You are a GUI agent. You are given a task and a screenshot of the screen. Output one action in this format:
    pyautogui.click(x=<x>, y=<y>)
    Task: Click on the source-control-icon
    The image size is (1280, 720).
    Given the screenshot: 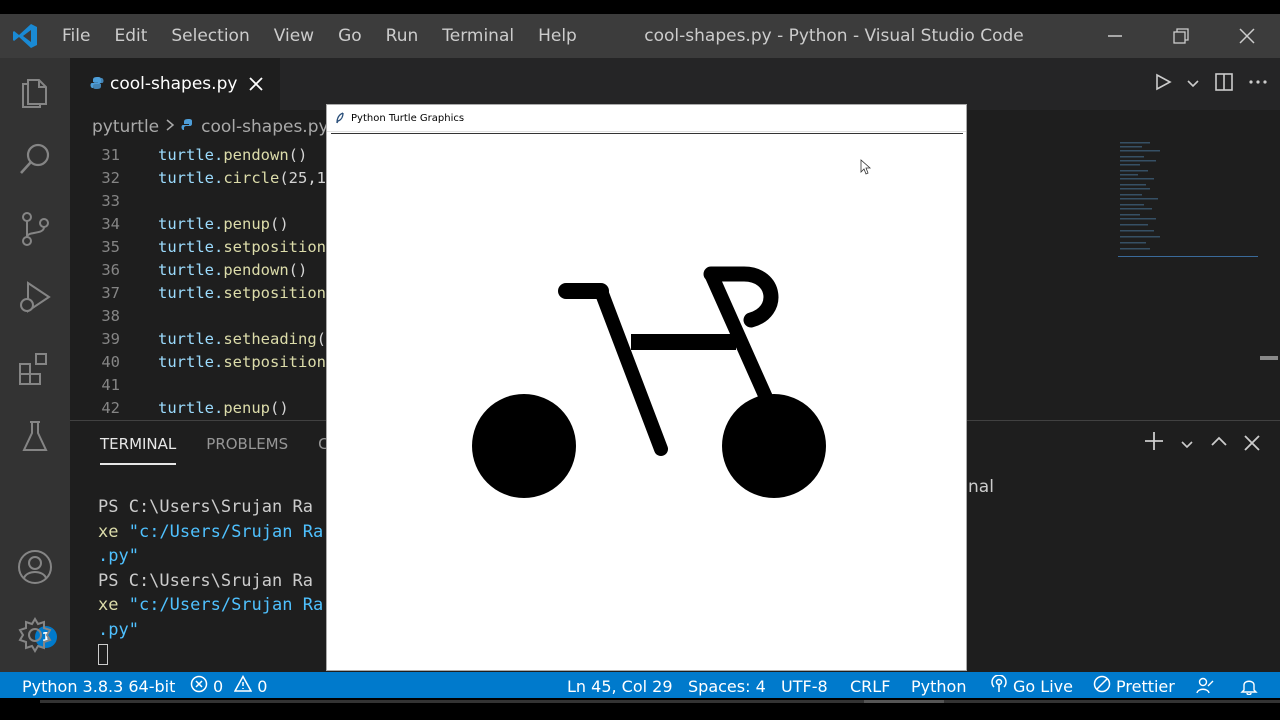 What is the action you would take?
    pyautogui.click(x=35, y=229)
    